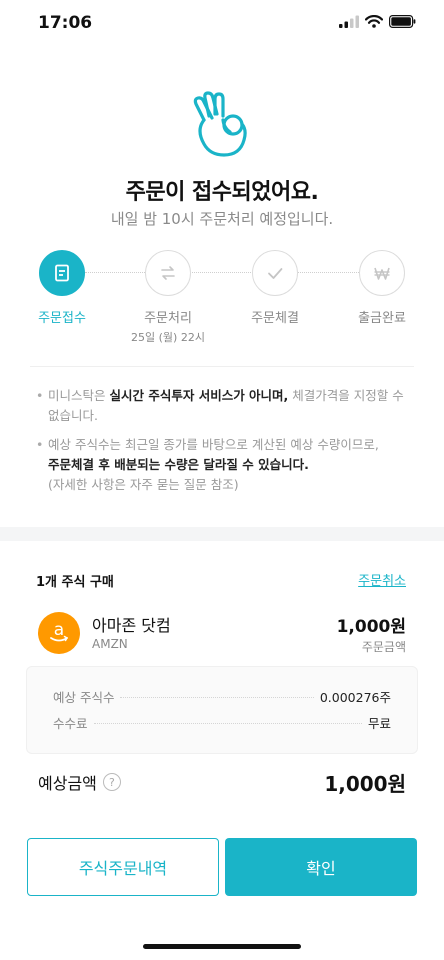 This screenshot has height=960, width=444. What do you see at coordinates (67, 783) in the screenshot?
I see `estimate-label: 예상금액` at bounding box center [67, 783].